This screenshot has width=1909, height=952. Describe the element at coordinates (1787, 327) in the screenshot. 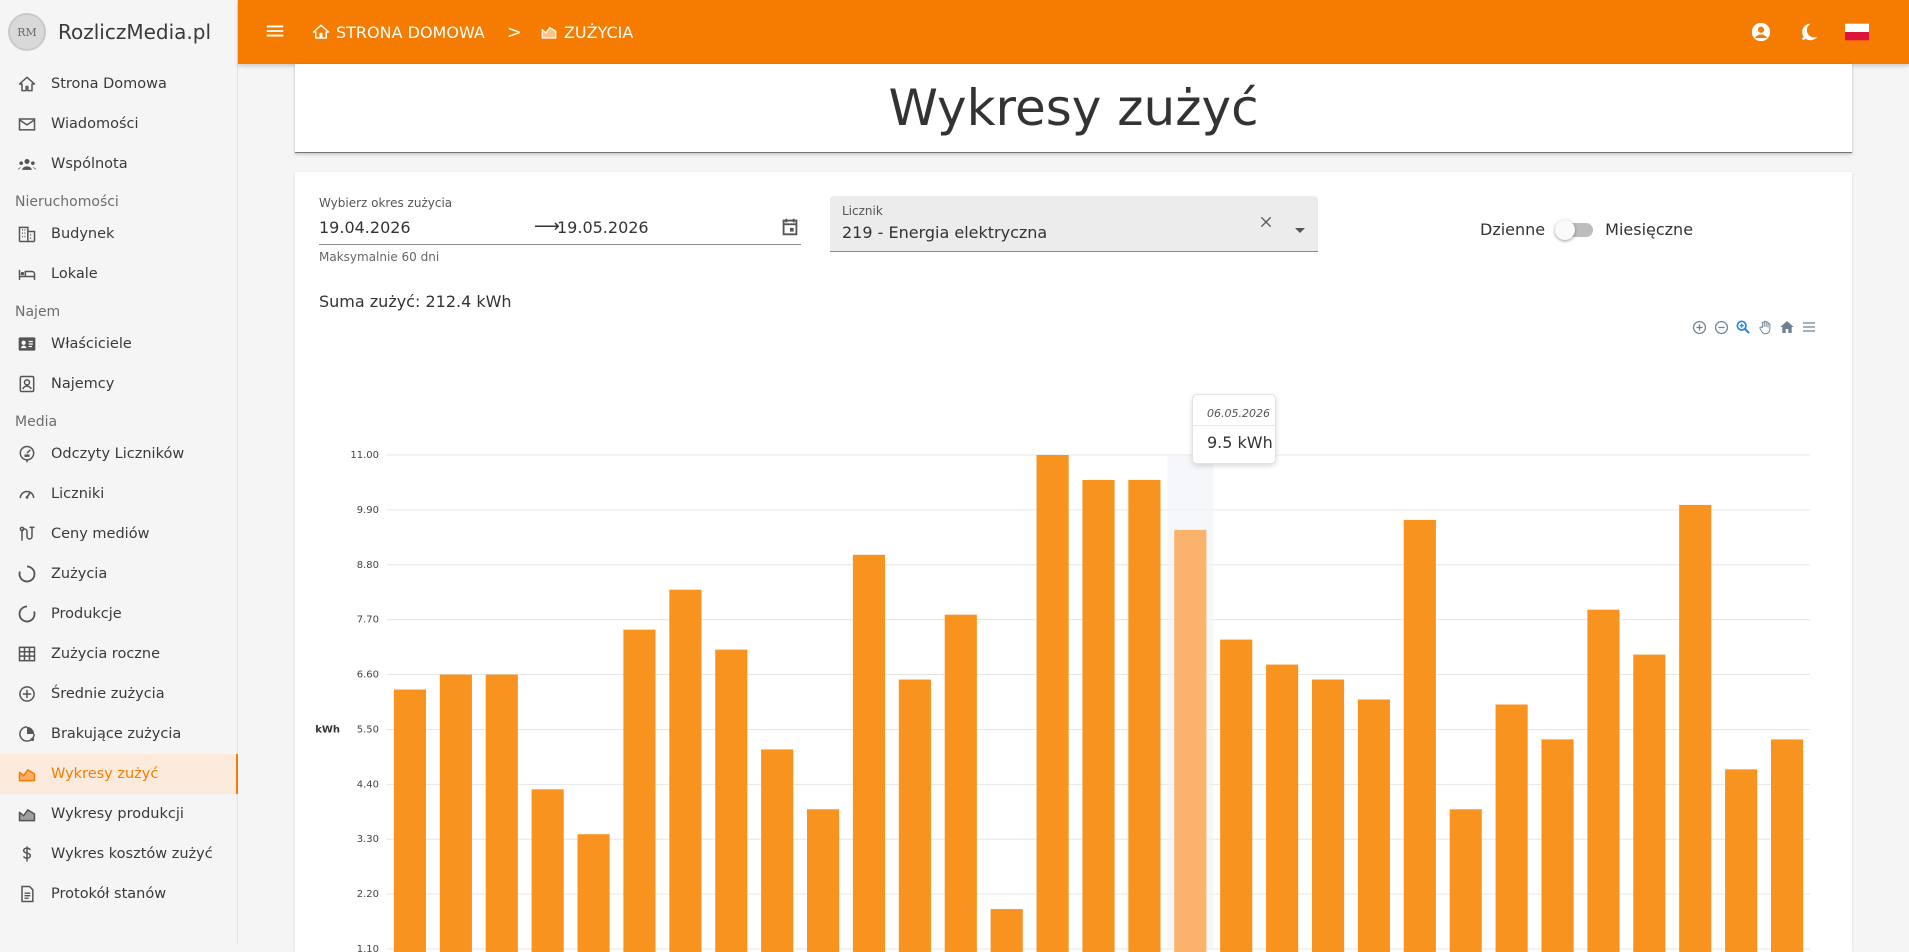

I see `reset-zoom-home-icon` at that location.